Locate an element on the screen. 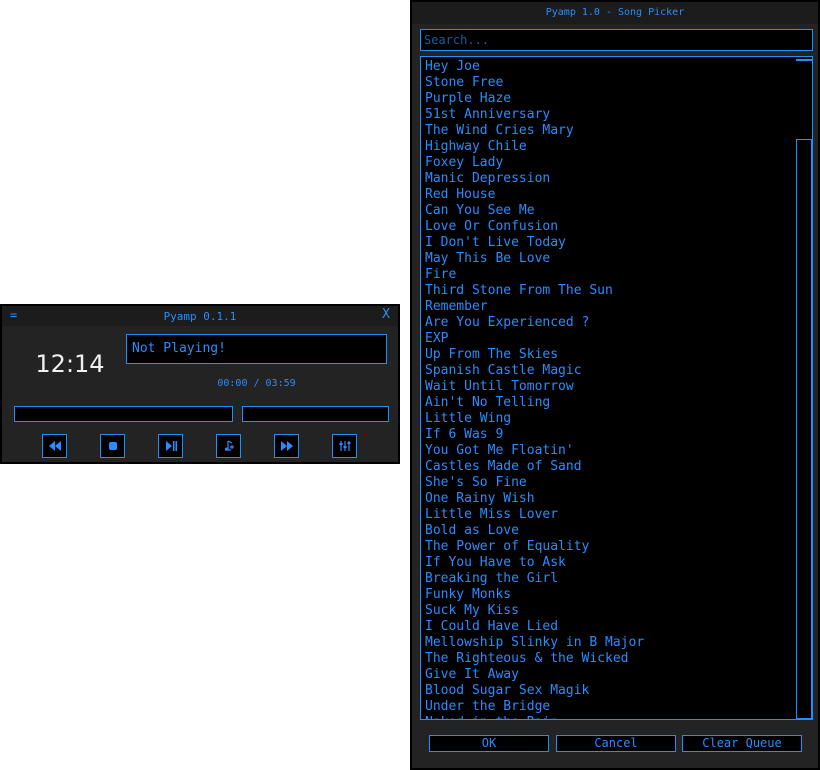 This screenshot has height=770, width=820. fast-forward-button is located at coordinates (286, 446).